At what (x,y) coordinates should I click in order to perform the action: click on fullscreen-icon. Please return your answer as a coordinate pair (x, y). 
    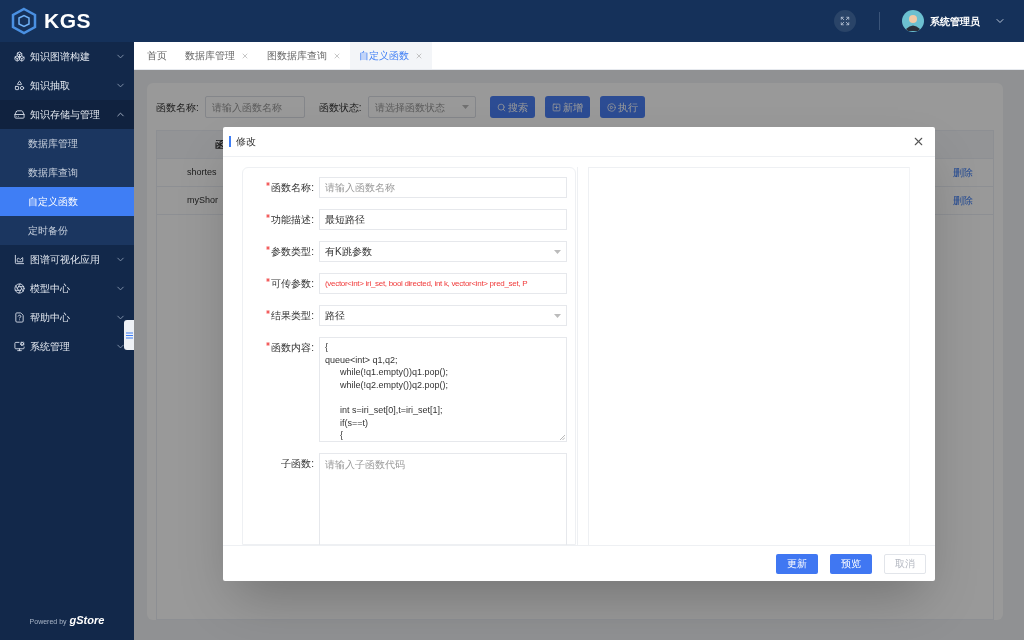
    Looking at the image, I should click on (845, 21).